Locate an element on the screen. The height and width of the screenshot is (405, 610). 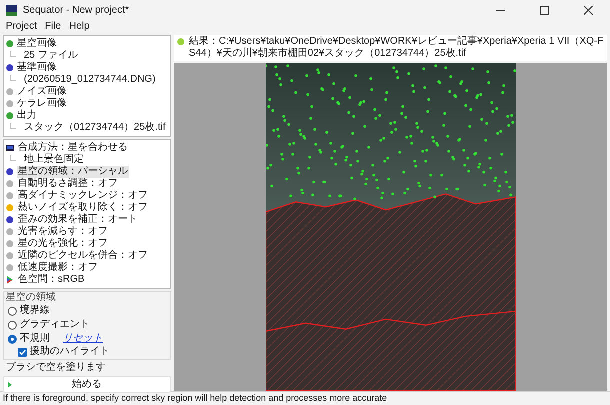
play-icon is located at coordinates (10, 385).